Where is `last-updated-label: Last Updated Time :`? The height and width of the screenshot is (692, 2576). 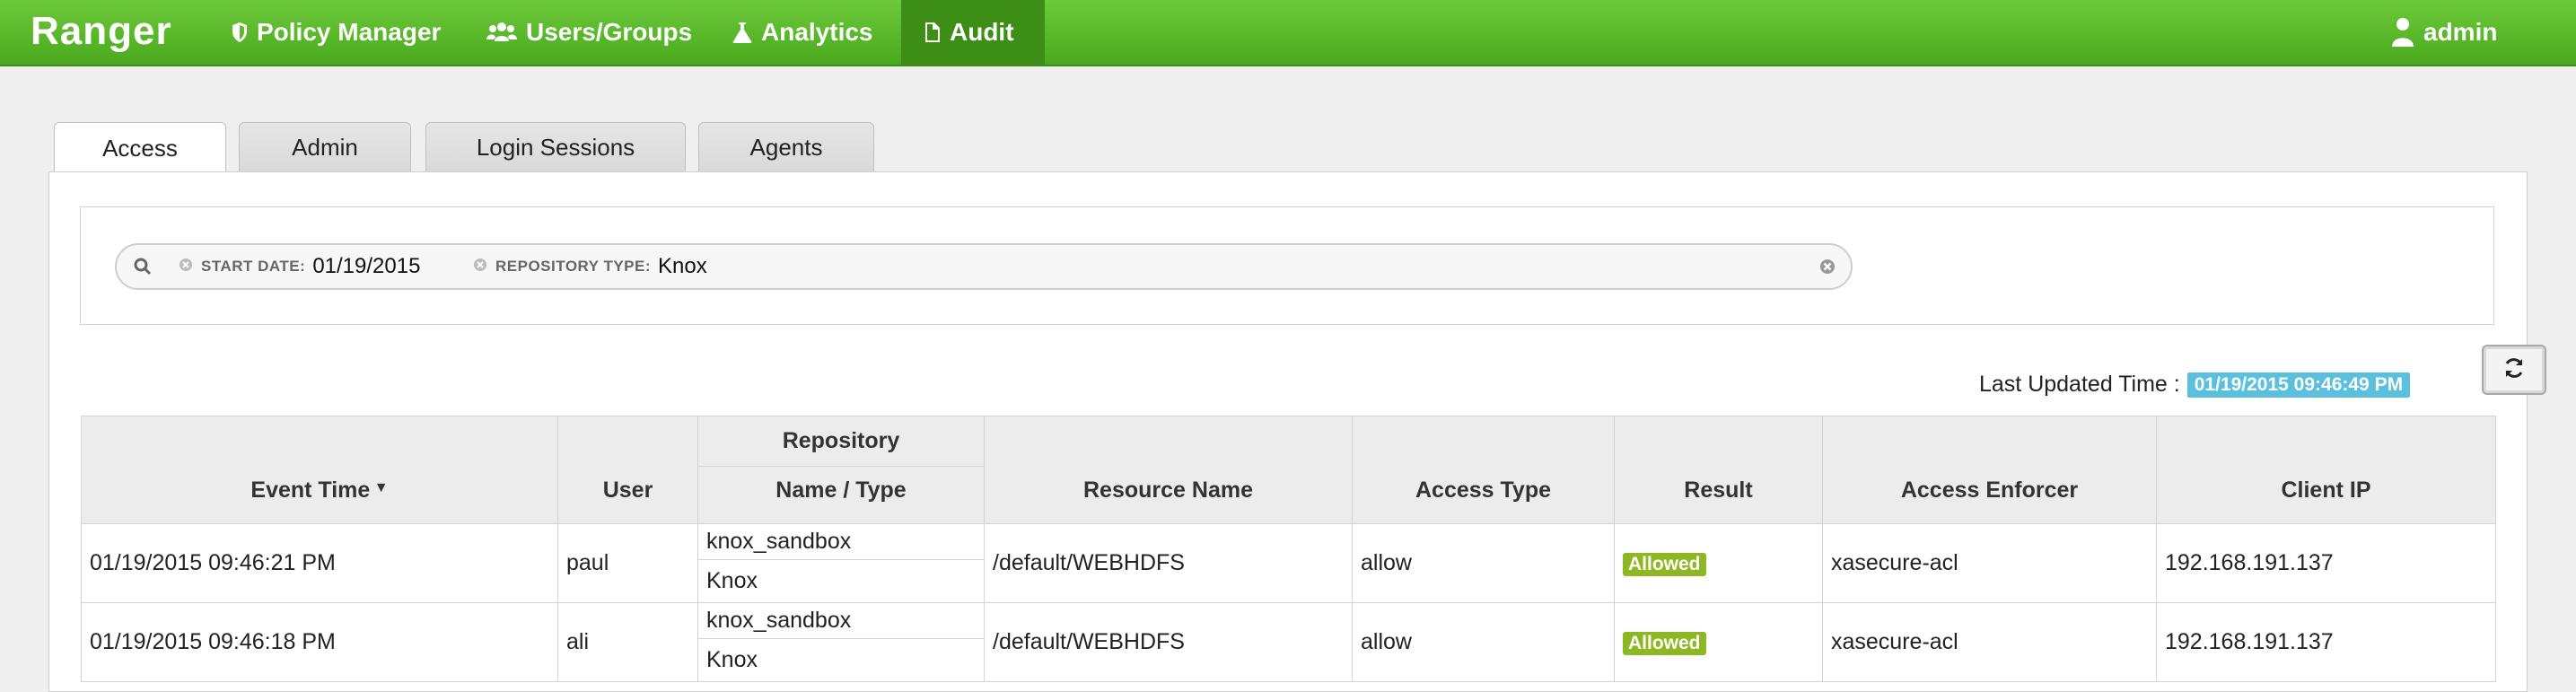 last-updated-label: Last Updated Time : is located at coordinates (2079, 384).